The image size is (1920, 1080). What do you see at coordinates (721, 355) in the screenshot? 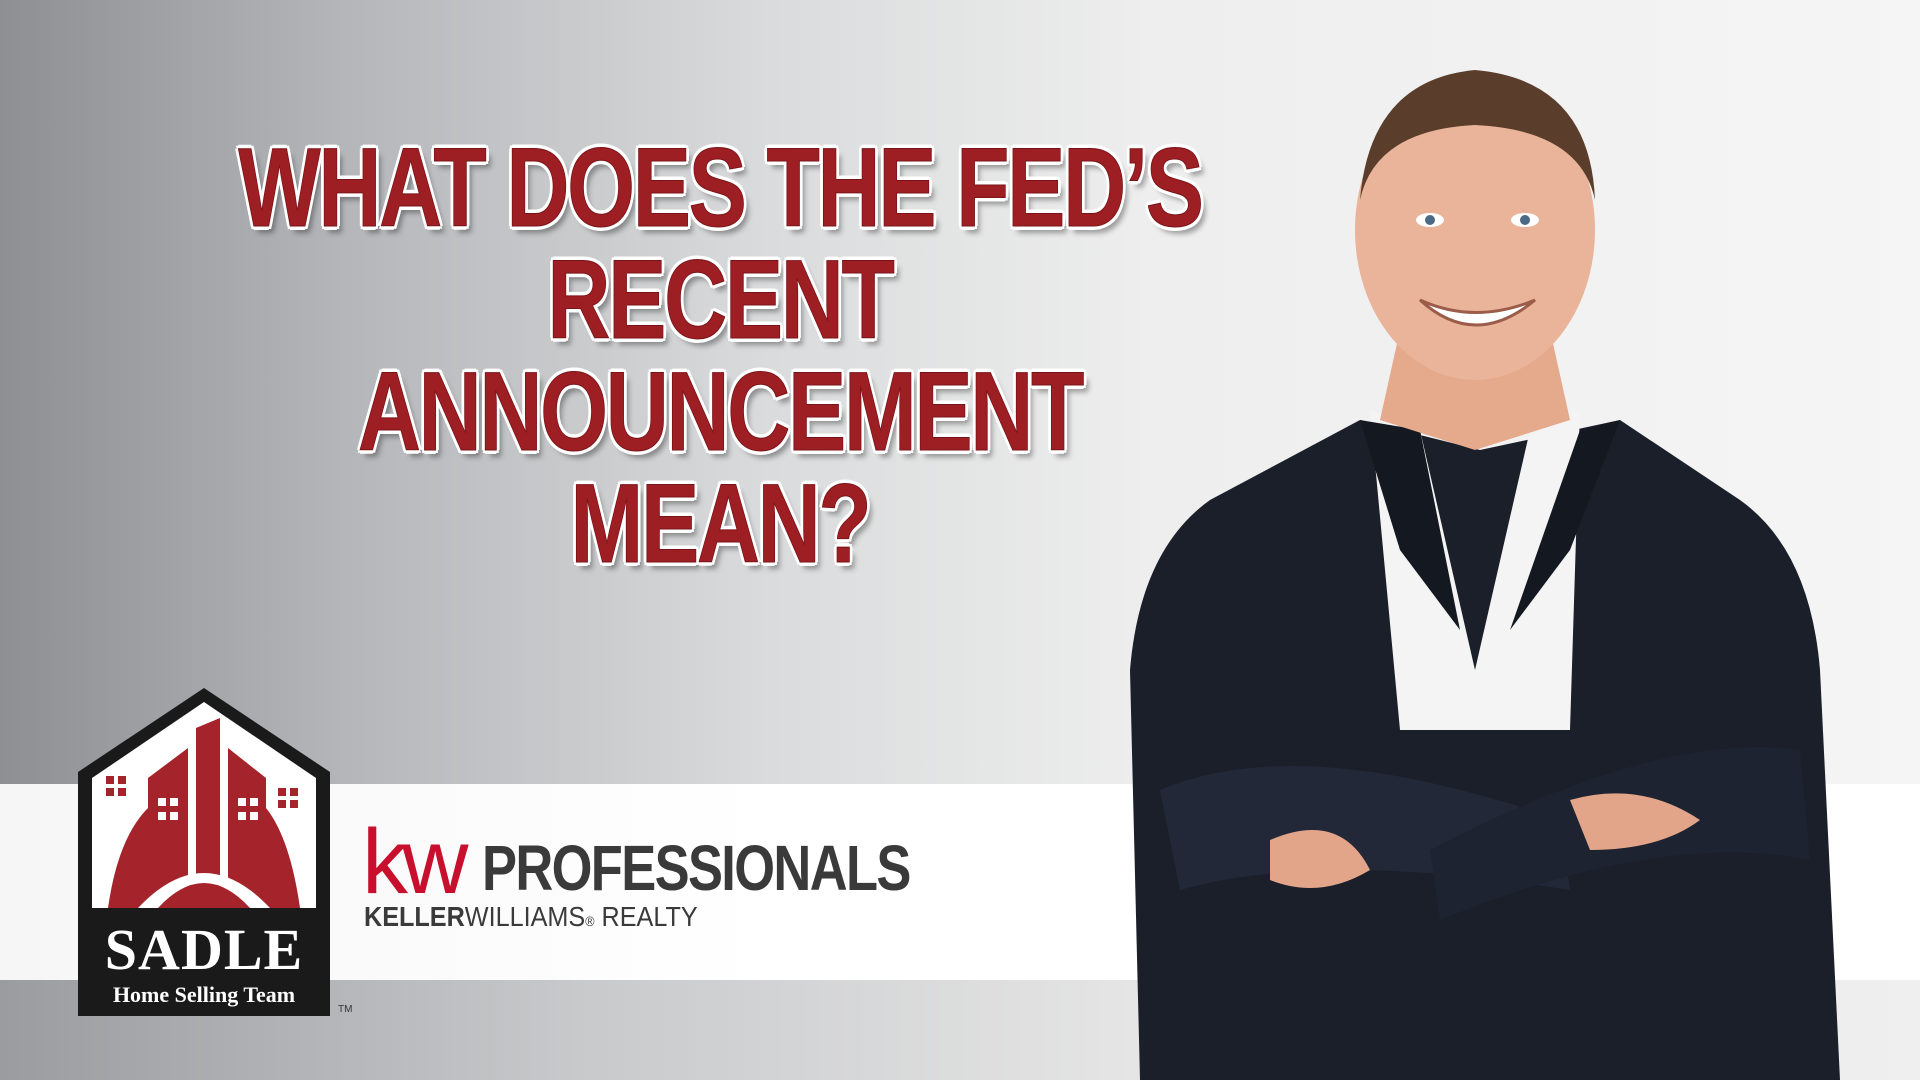
I see `headline-line-2: RECENT ANNOUNCEMENT` at bounding box center [721, 355].